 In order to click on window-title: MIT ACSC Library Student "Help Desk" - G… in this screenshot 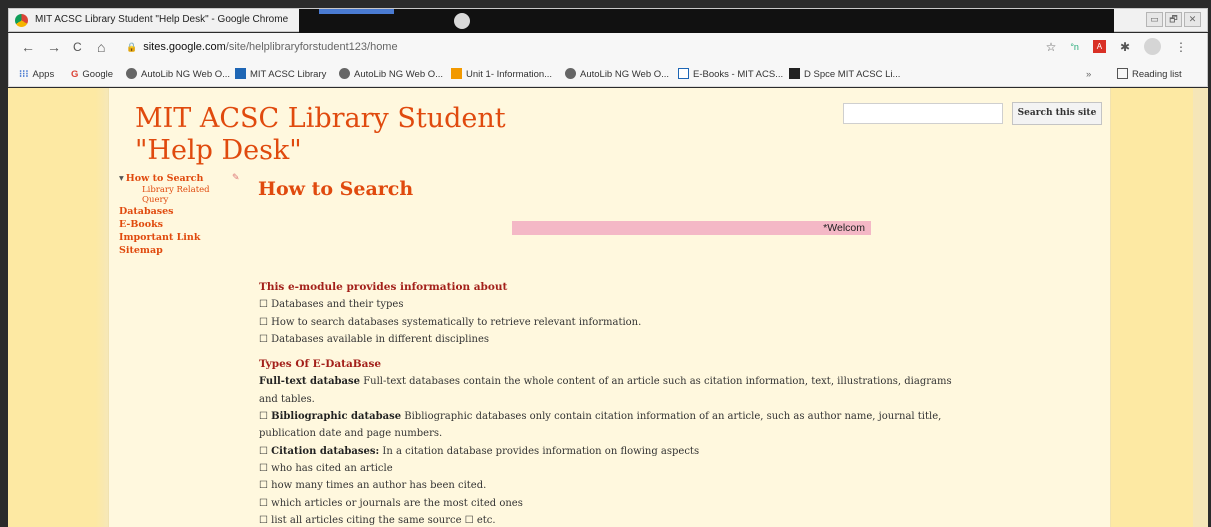, I will do `click(162, 19)`.